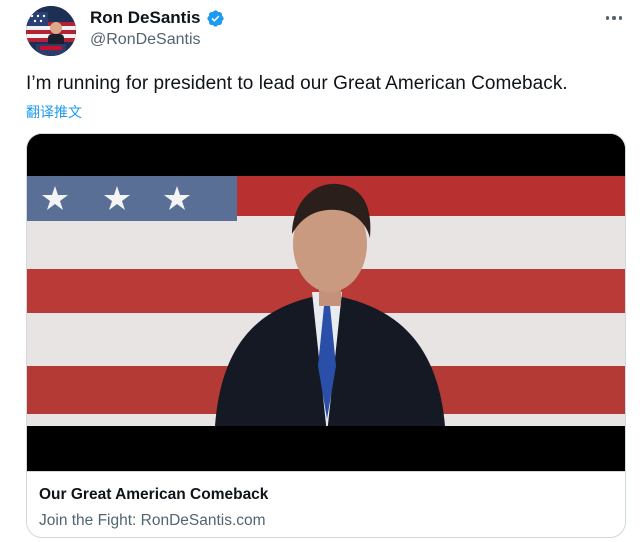  I want to click on avatar-image, so click(51, 31).